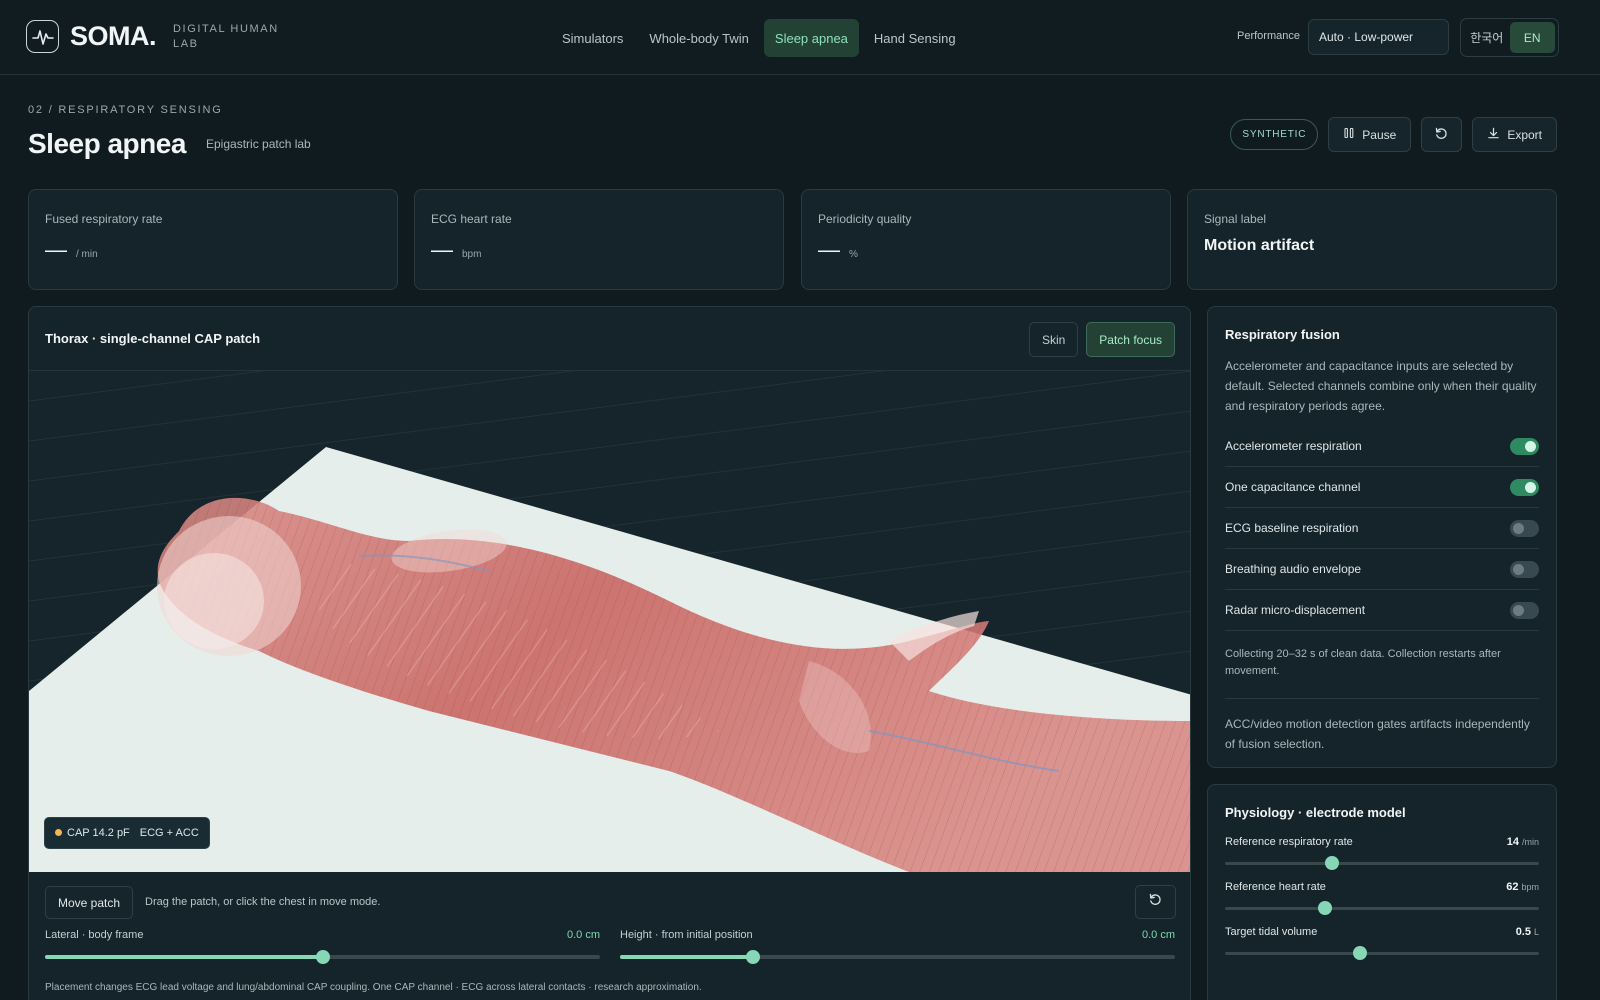 The height and width of the screenshot is (1000, 1600). Describe the element at coordinates (1292, 528) in the screenshot. I see `toggle-label: ECG baseline respiration` at that location.